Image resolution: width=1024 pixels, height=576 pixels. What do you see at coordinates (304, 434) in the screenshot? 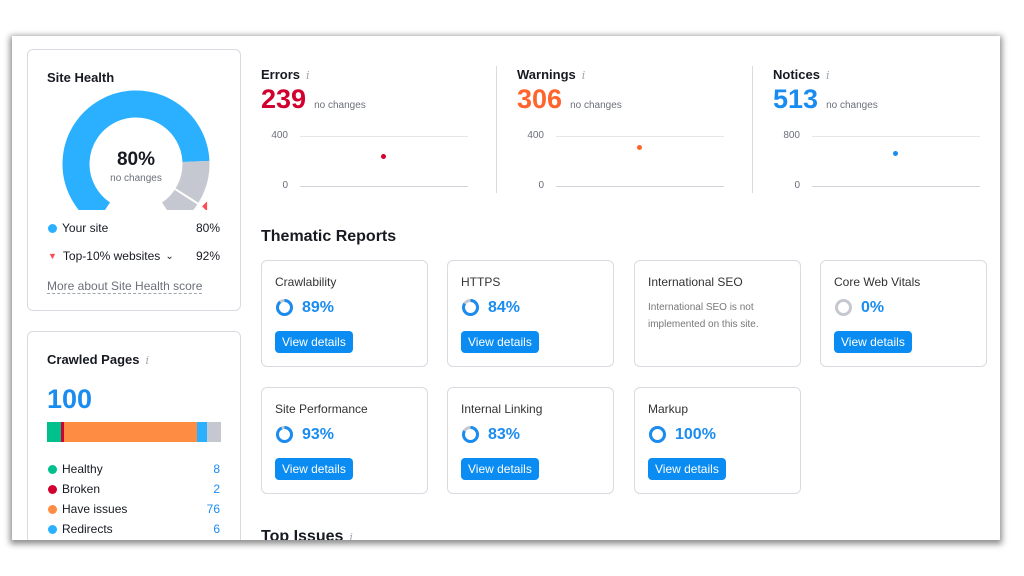
I see `report-score: 93%` at bounding box center [304, 434].